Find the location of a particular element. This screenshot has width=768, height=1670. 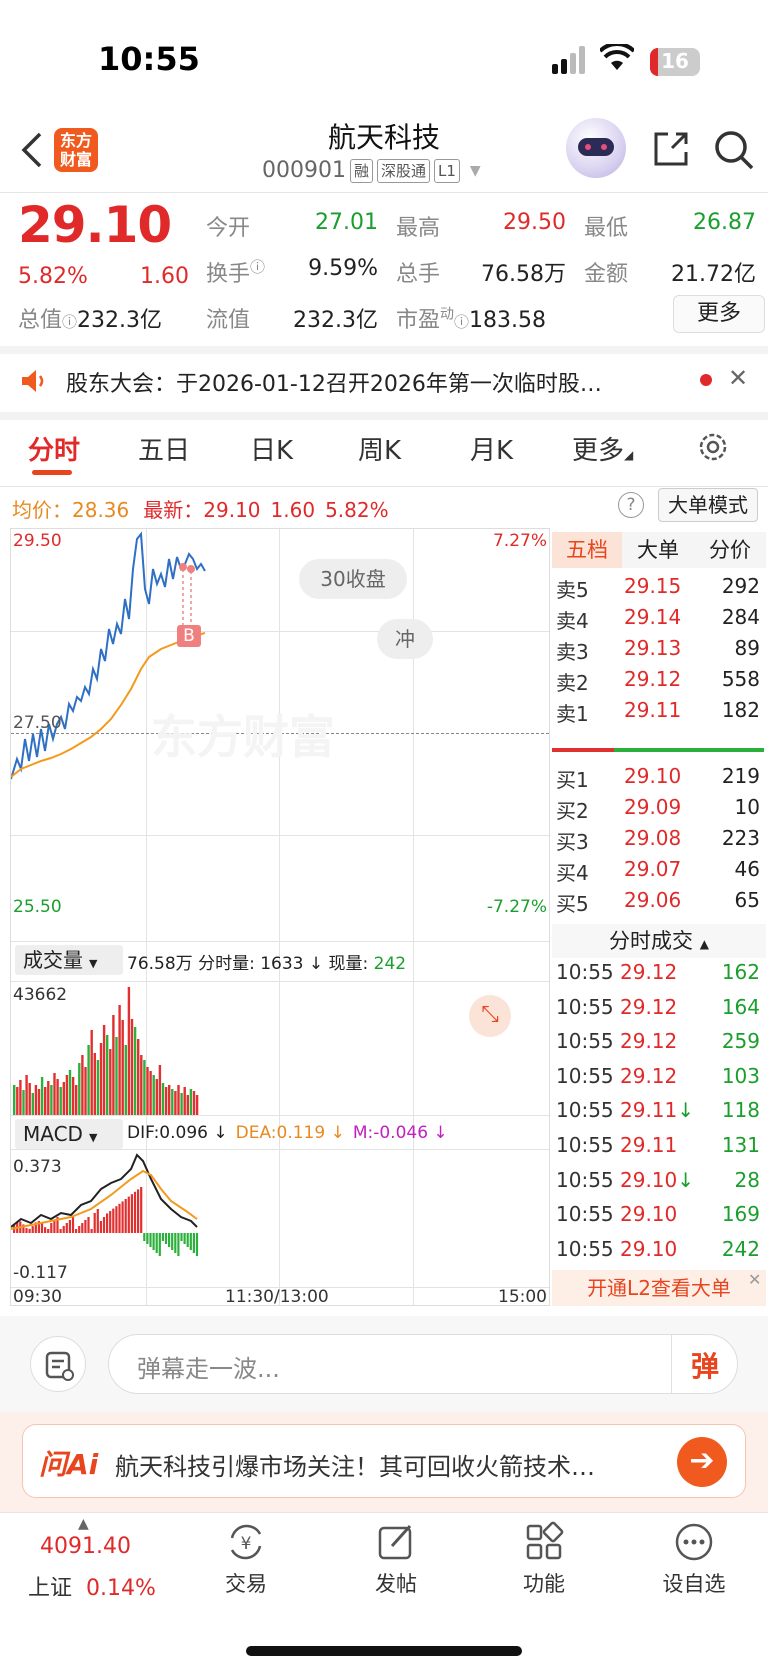

tab-daily: 日K is located at coordinates (271, 448).